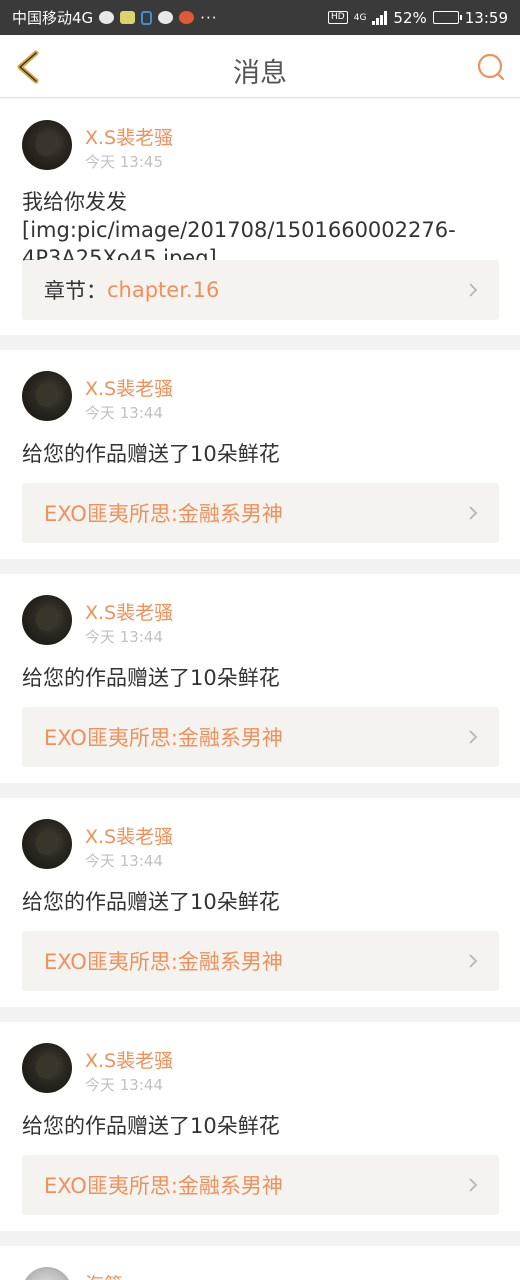 This screenshot has height=1280, width=520. I want to click on chat-app-icon, so click(128, 17).